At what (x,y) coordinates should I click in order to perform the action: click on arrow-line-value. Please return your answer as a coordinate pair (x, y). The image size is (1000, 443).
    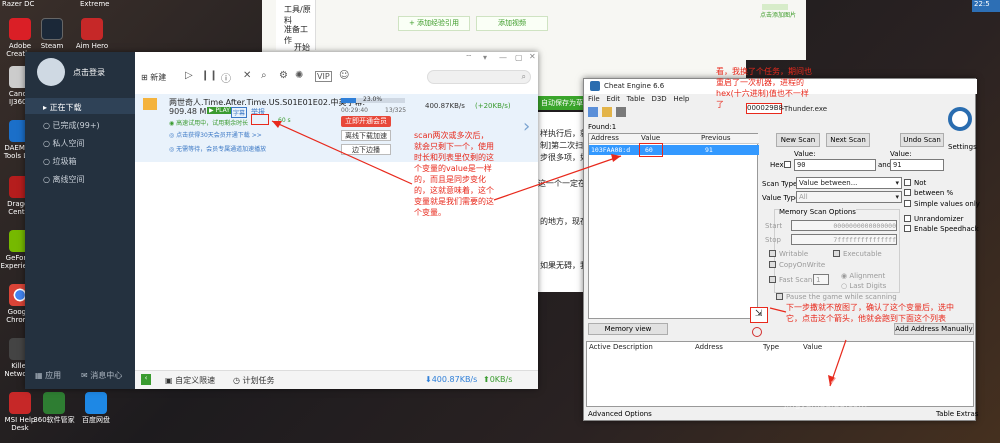
    Looking at the image, I should click on (557, 178).